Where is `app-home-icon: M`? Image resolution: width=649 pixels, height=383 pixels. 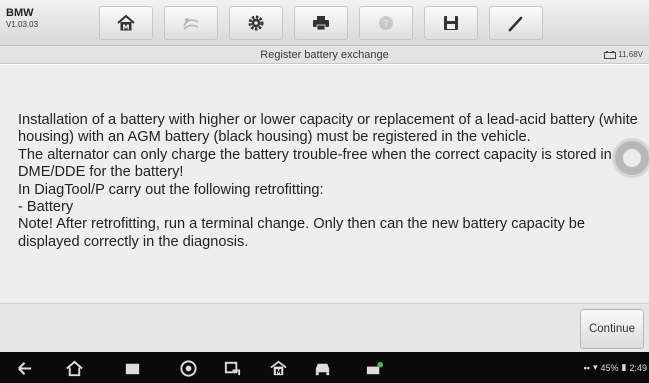 app-home-icon: M is located at coordinates (278, 368).